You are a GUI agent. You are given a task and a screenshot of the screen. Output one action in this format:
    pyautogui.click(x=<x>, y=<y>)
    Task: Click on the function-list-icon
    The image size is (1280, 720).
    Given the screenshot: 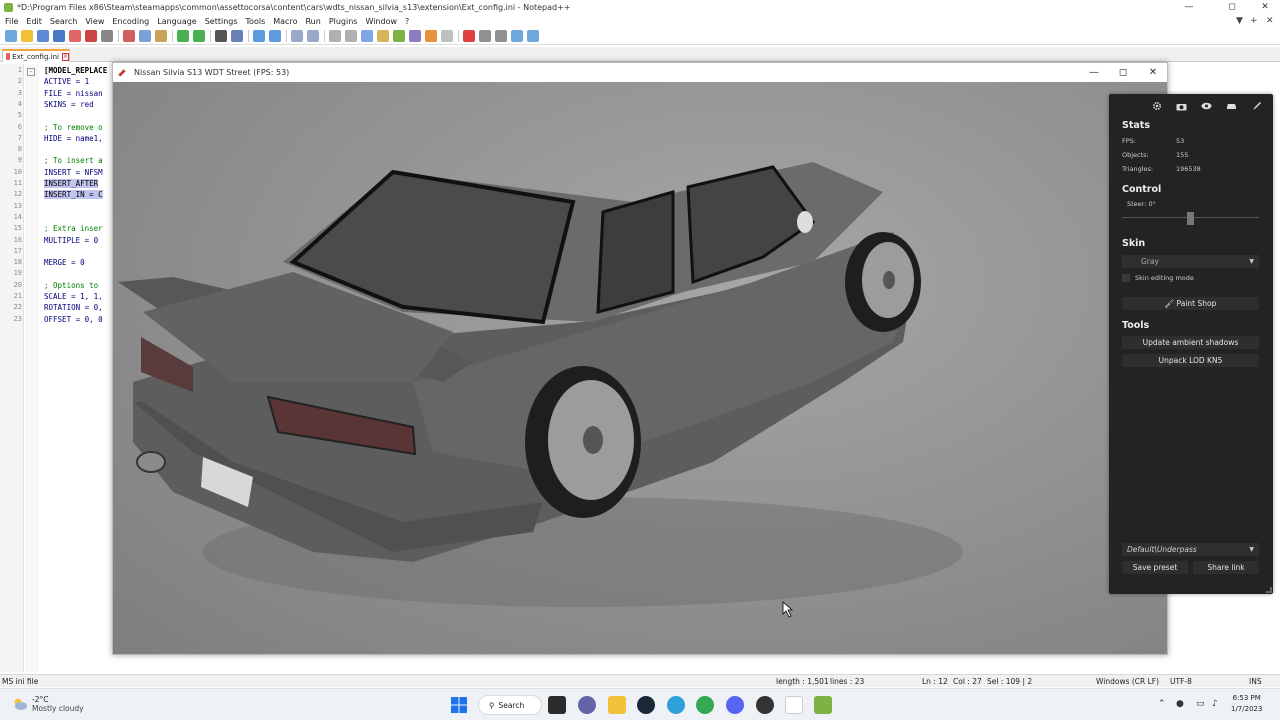 What is the action you would take?
    pyautogui.click(x=415, y=36)
    